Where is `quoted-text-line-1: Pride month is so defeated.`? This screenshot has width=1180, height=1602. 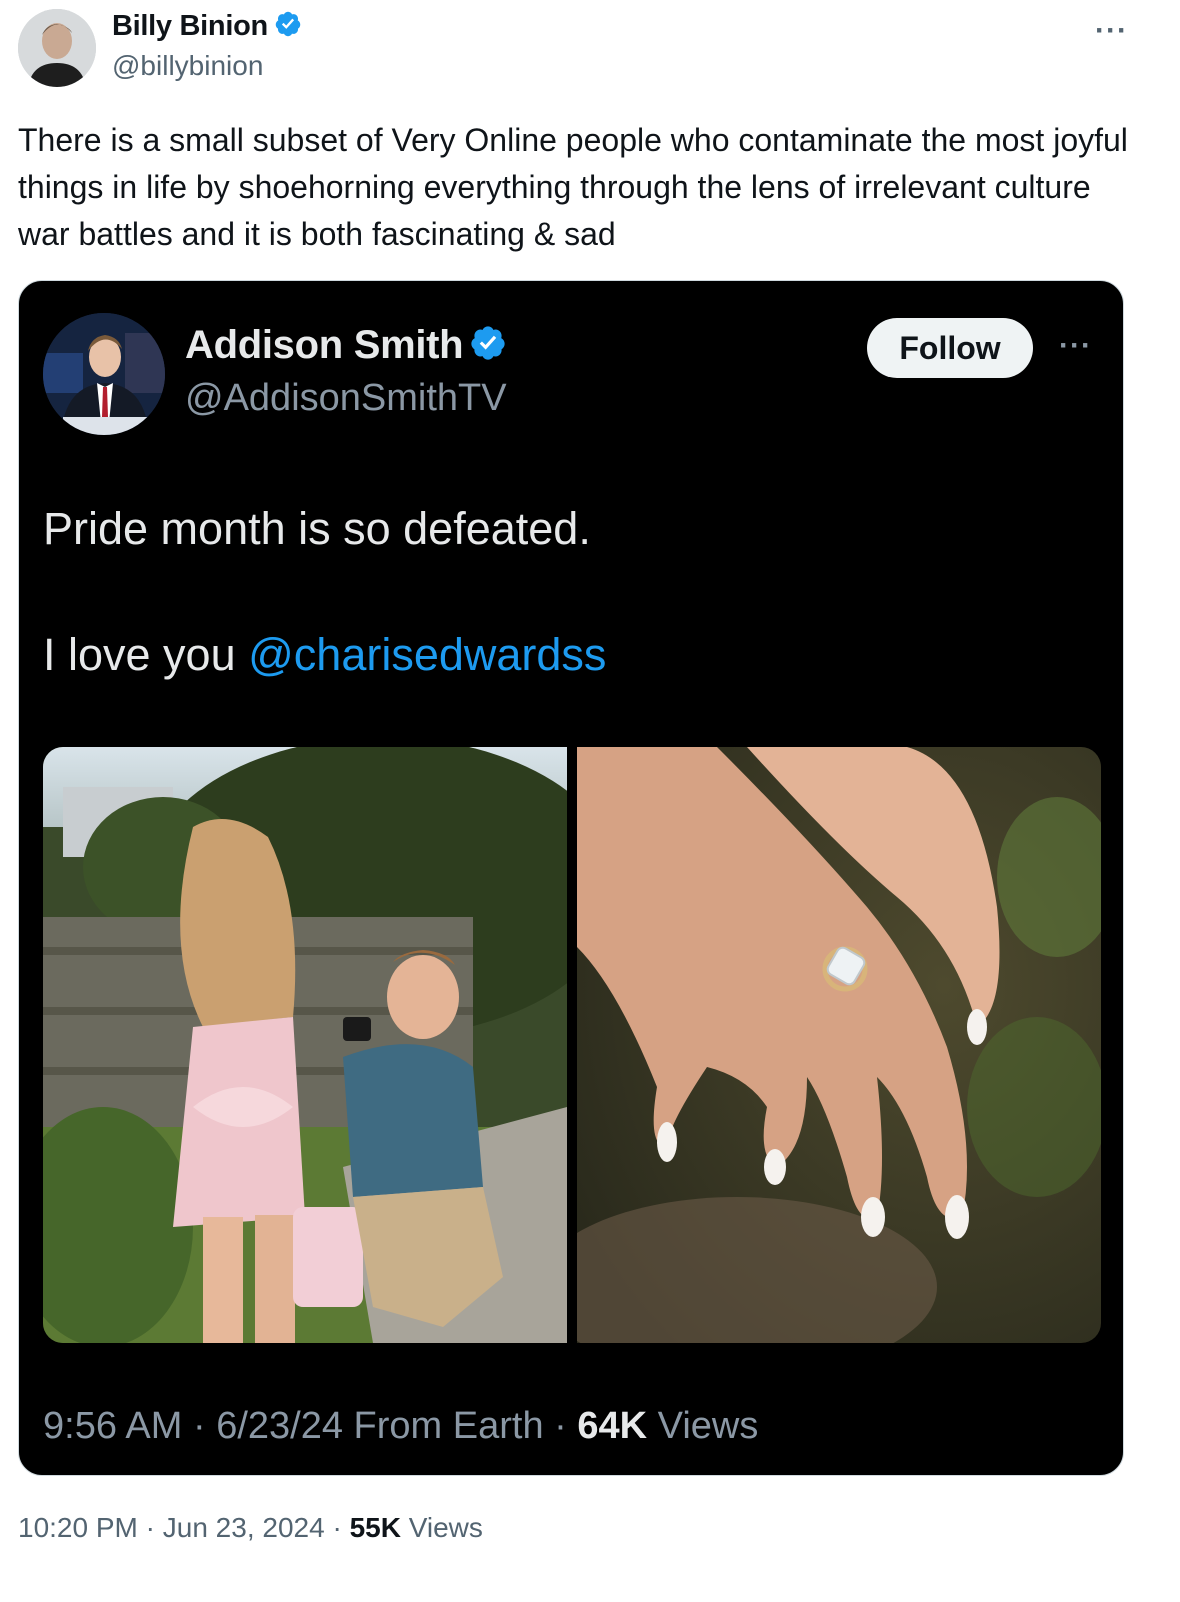
quoted-text-line-1: Pride month is so defeated. is located at coordinates (317, 528).